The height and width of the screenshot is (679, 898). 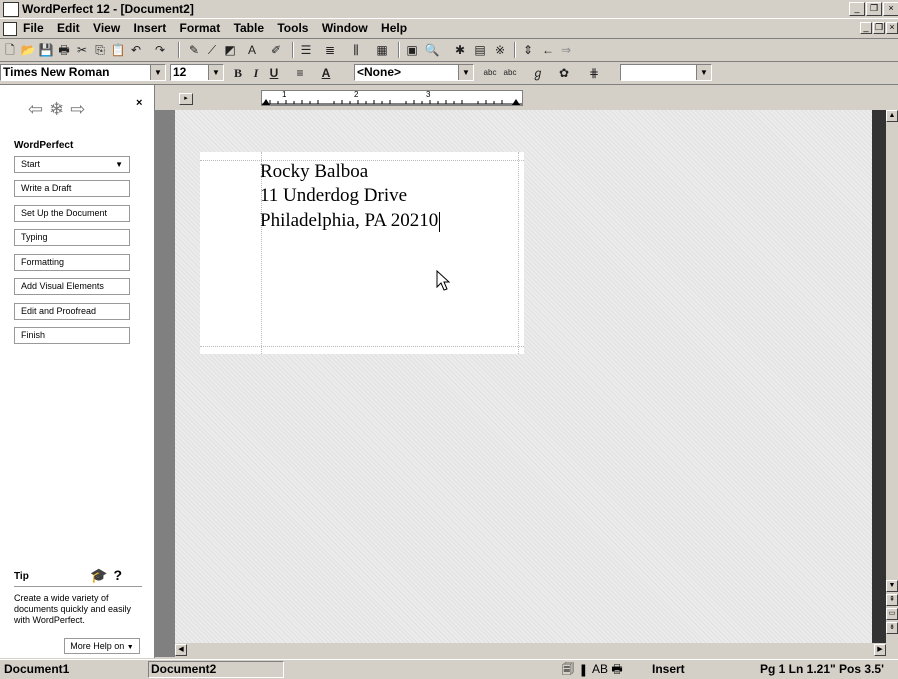 I want to click on step-add-visual-elements: Add Visual Elements, so click(x=72, y=286).